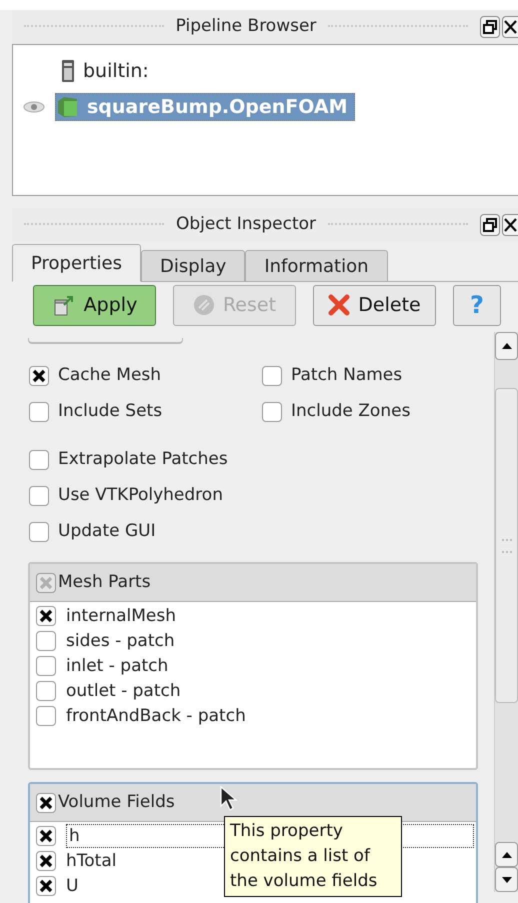 This screenshot has height=903, width=518. Describe the element at coordinates (91, 861) in the screenshot. I see `list-item: hTotal` at that location.